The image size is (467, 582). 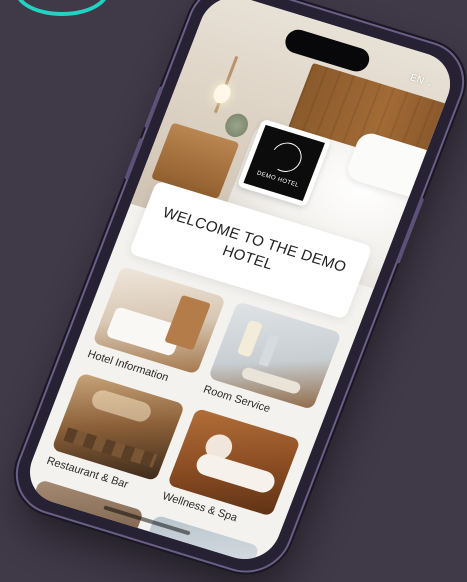 I want to click on menu-tile-partial, so click(x=82, y=523).